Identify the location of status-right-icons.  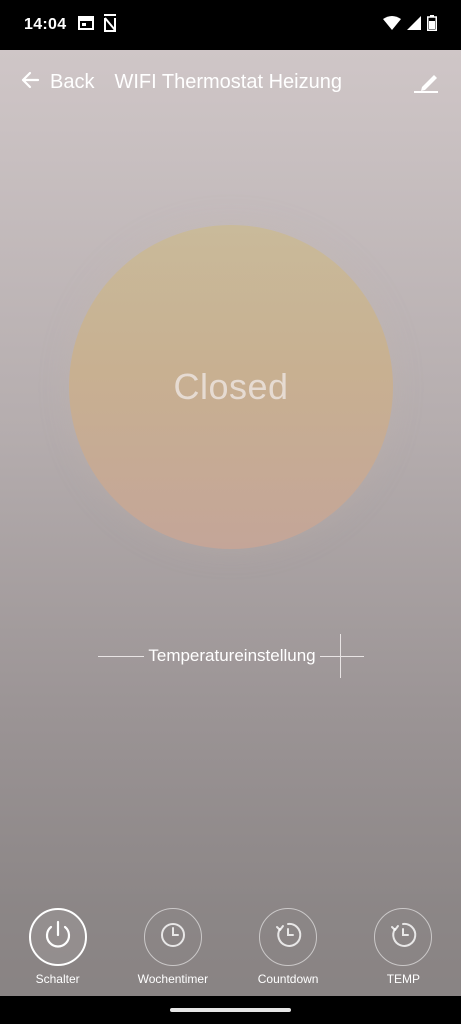
(410, 25).